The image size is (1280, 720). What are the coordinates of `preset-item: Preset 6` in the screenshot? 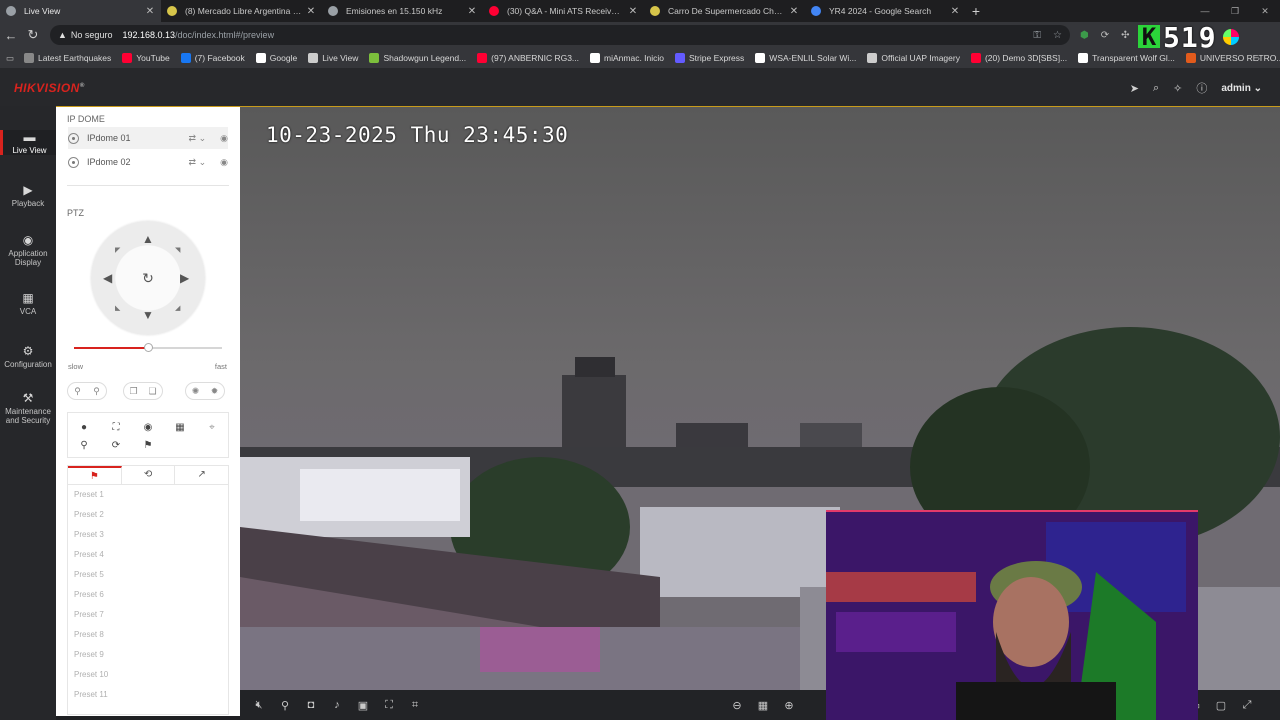 It's located at (148, 595).